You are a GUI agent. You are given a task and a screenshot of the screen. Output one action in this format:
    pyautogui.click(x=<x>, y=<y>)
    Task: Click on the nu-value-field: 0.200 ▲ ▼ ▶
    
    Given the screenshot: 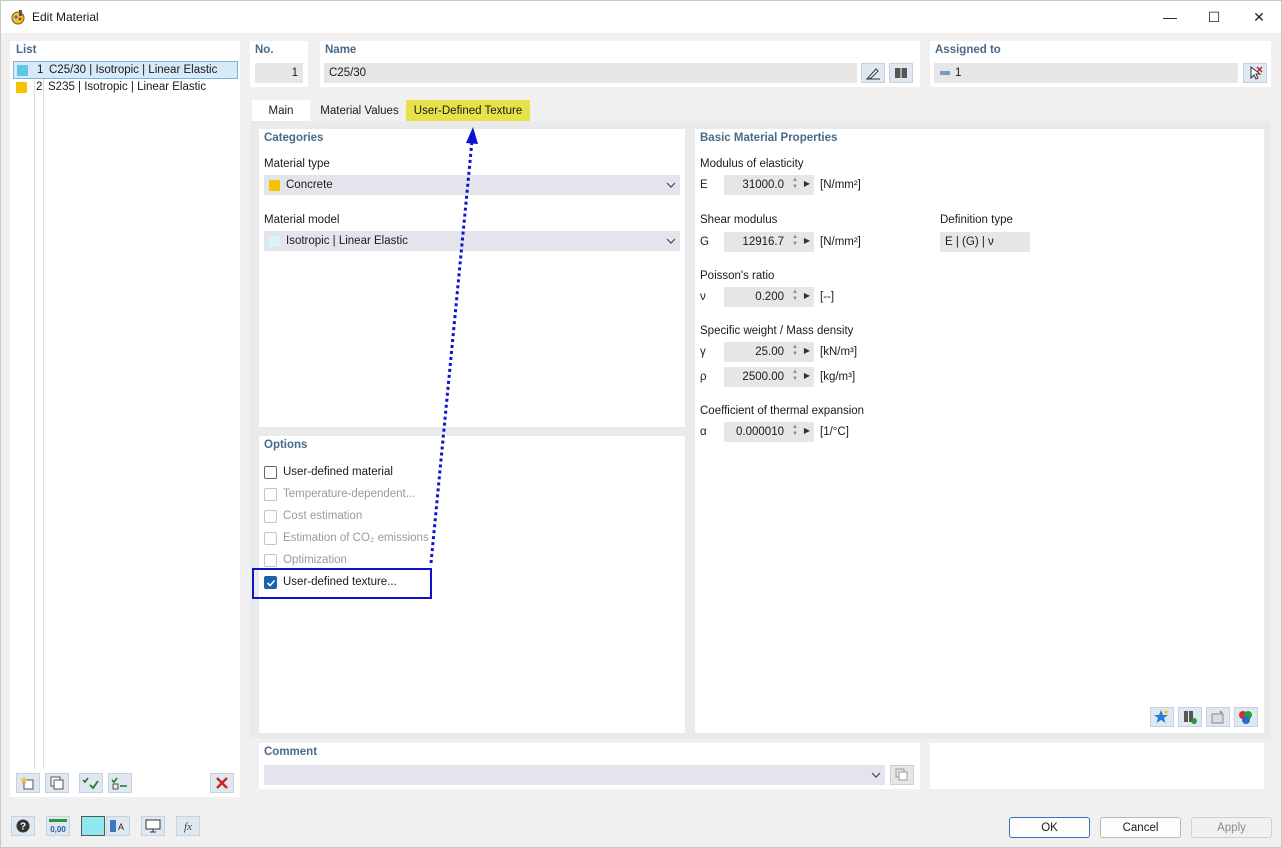 What is the action you would take?
    pyautogui.click(x=769, y=297)
    